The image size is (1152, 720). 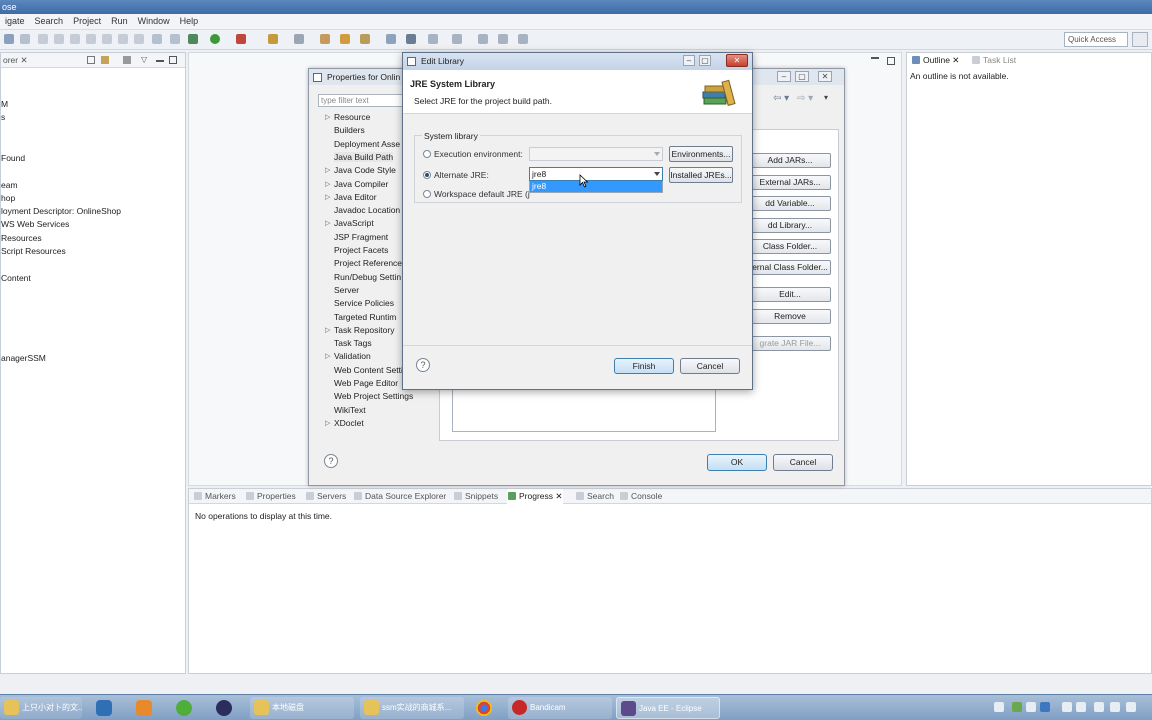 What do you see at coordinates (993, 60) in the screenshot?
I see `tab-task-list: Task List` at bounding box center [993, 60].